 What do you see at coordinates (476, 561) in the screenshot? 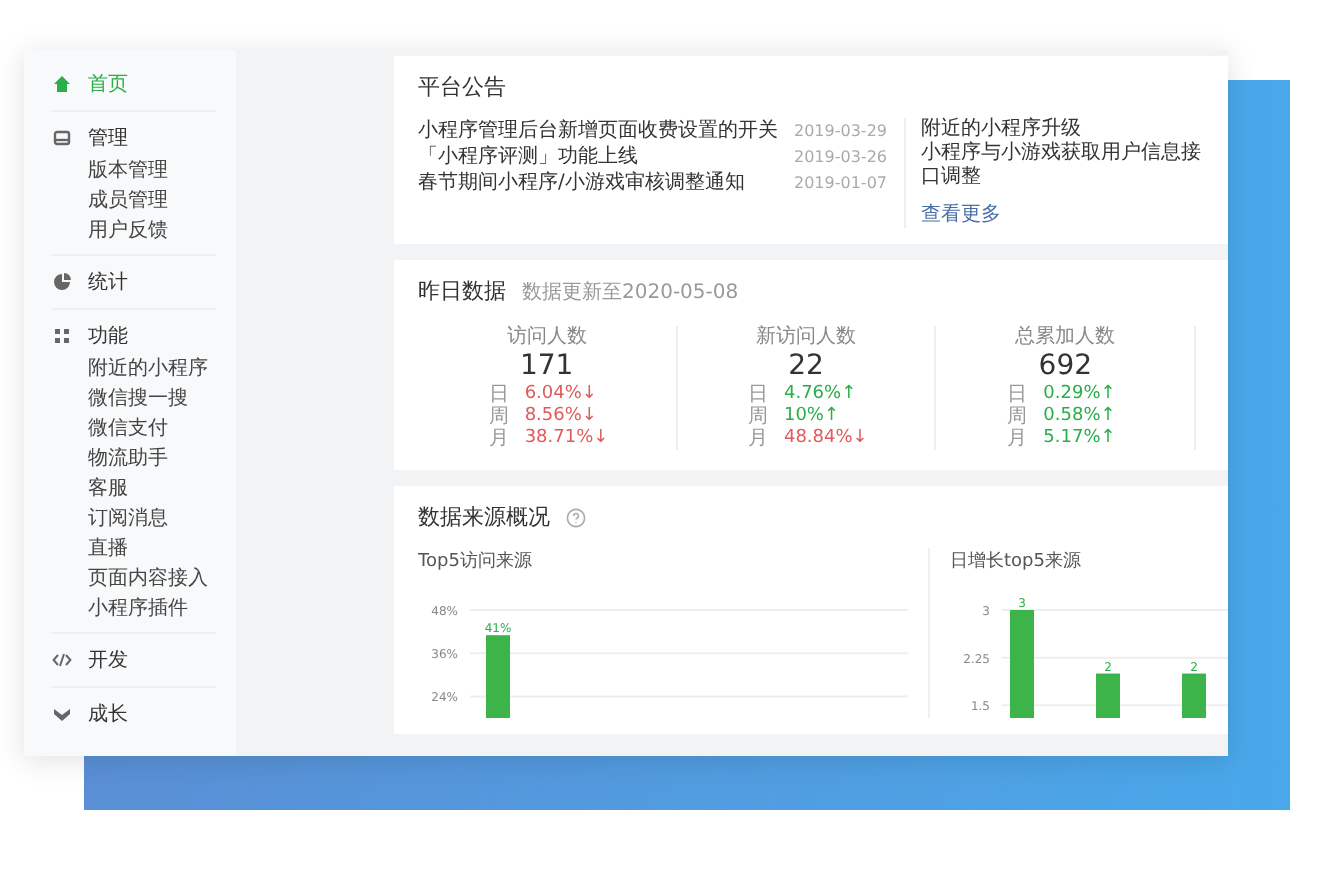
I see `chart-title: Top5访问来源` at bounding box center [476, 561].